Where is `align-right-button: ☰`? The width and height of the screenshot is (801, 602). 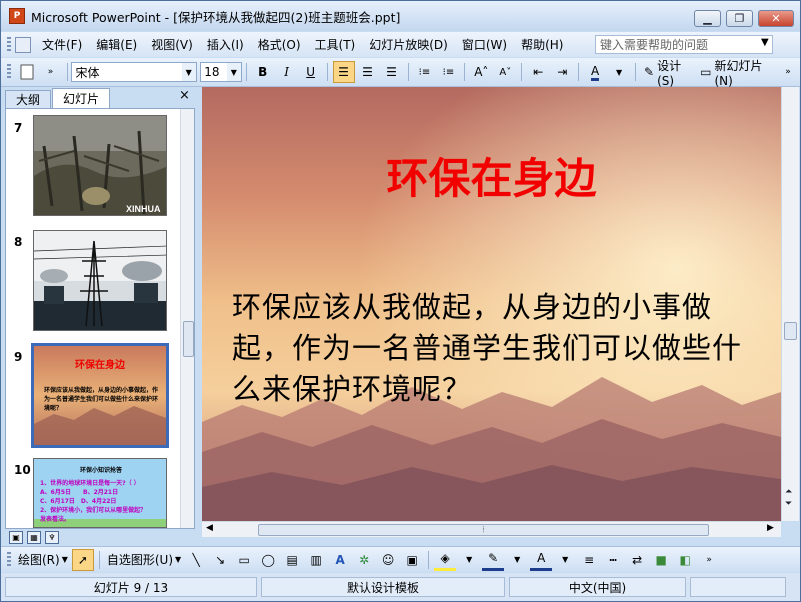 align-right-button: ☰ is located at coordinates (392, 72).